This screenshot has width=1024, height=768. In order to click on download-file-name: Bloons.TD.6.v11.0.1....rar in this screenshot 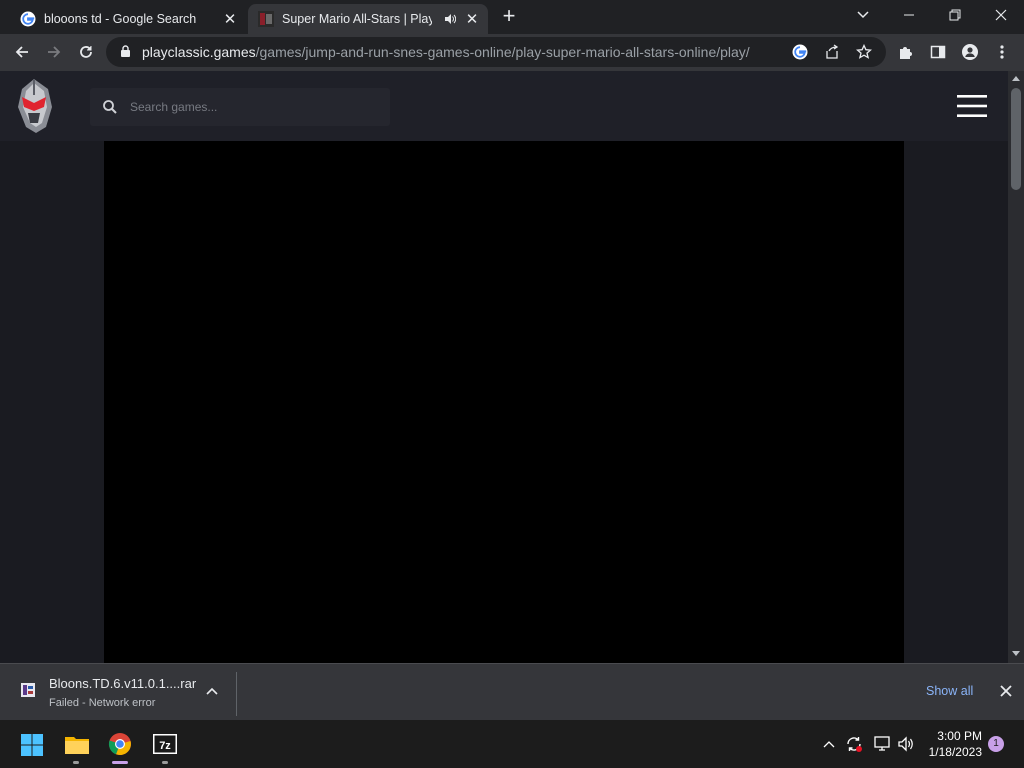, I will do `click(122, 683)`.